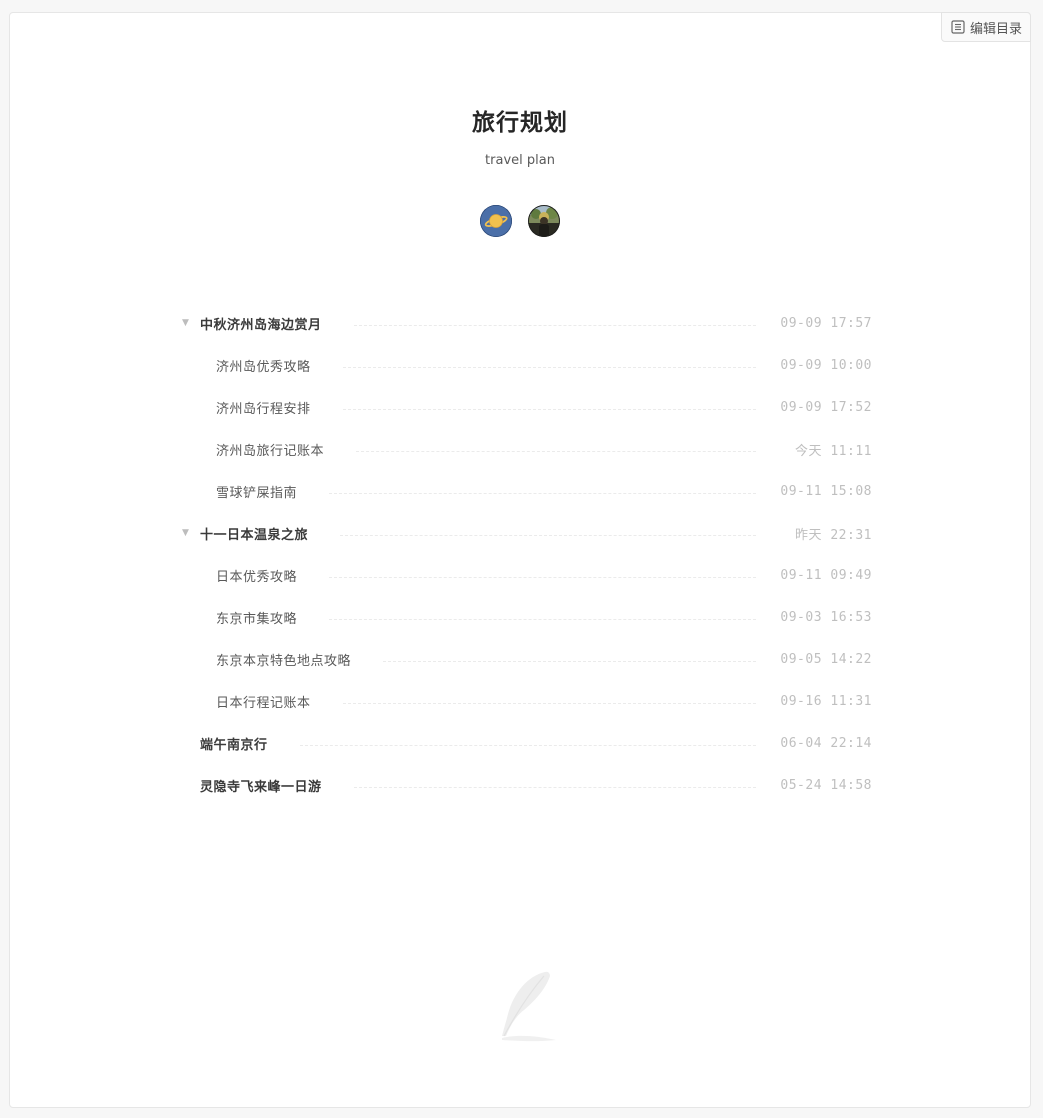  What do you see at coordinates (527, 365) in the screenshot?
I see `toc-doc-row: 济州岛优秀攻略 09-09 10:00` at bounding box center [527, 365].